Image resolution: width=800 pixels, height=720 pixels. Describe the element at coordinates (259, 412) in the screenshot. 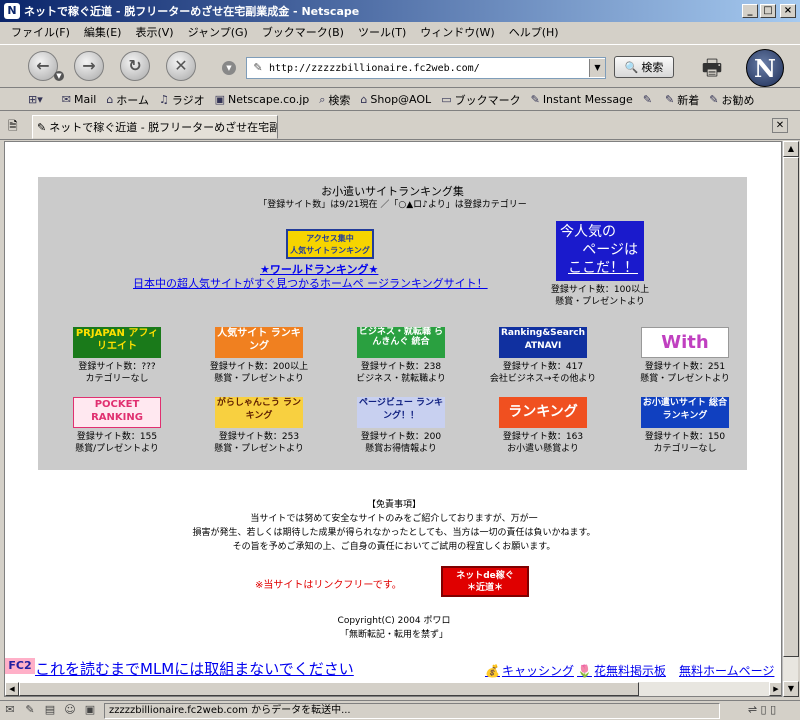

I see `ranking-banner: がらしゃんこう ランキング` at that location.